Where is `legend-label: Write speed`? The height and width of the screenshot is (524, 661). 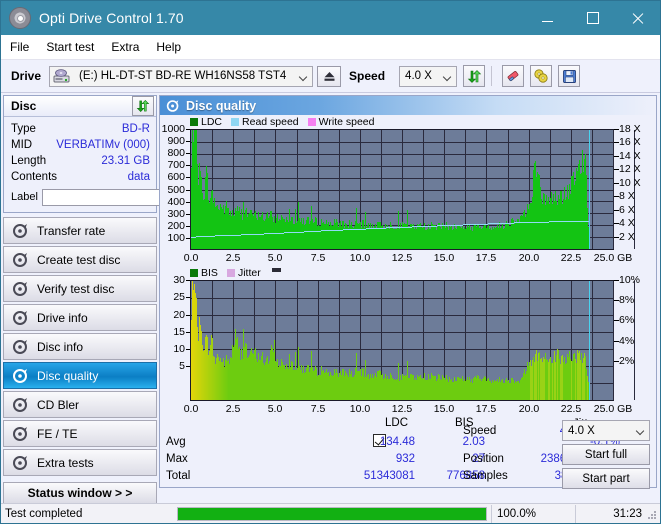 legend-label: Write speed is located at coordinates (346, 121).